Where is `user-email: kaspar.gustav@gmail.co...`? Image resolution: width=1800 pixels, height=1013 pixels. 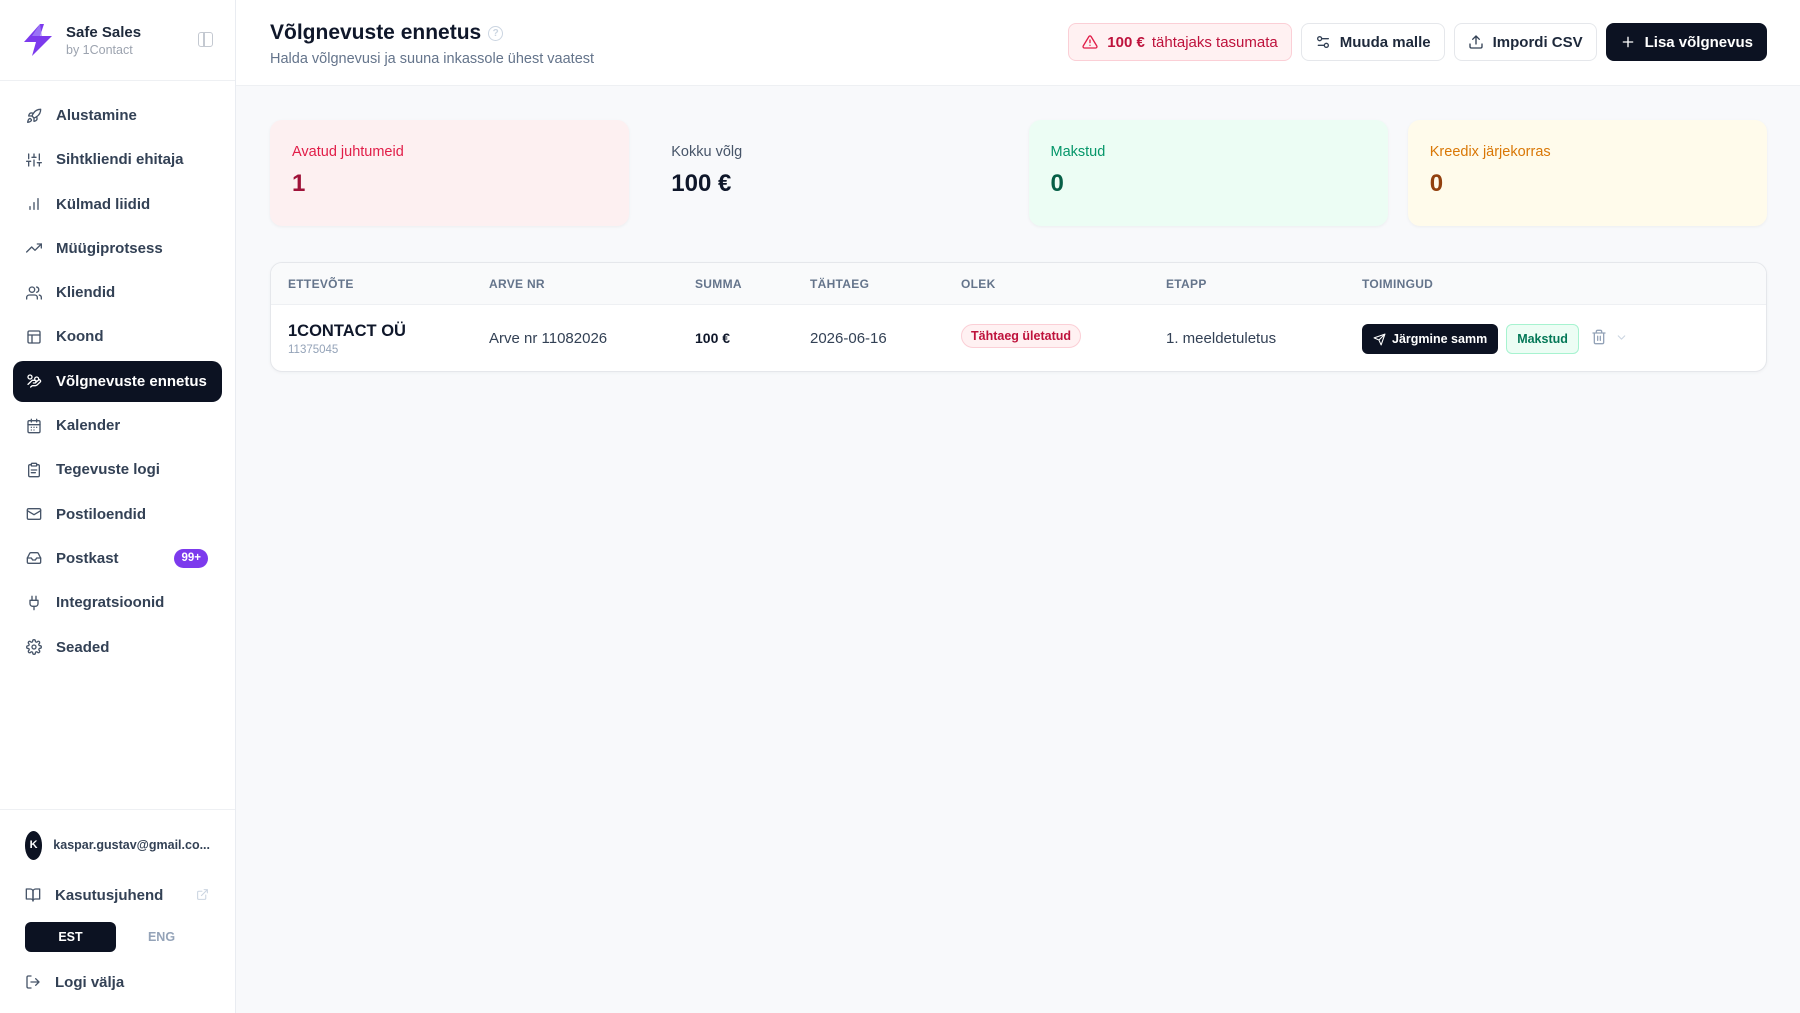
user-email: kaspar.gustav@gmail.co... is located at coordinates (131, 845).